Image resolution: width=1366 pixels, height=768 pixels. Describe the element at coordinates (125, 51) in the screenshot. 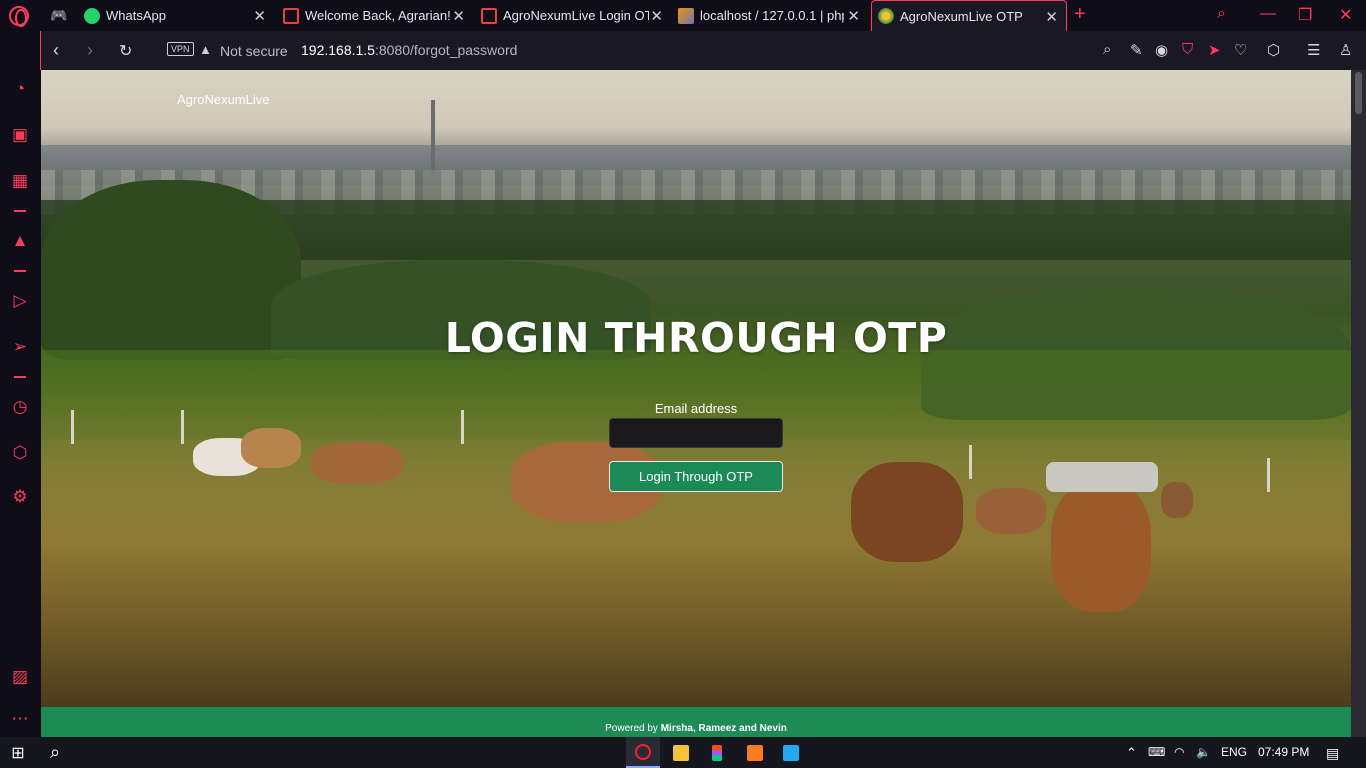

I see `reload-icon: ↻` at that location.